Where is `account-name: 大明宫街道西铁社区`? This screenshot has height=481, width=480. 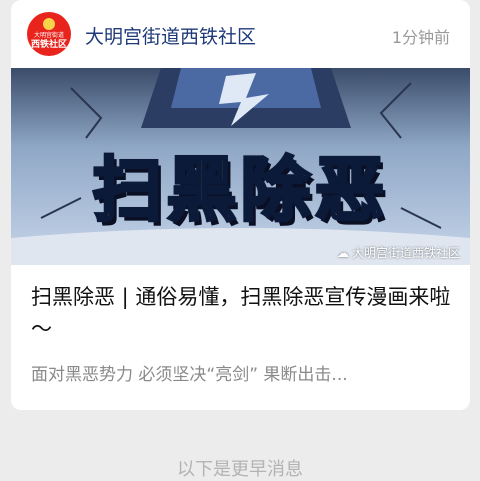 account-name: 大明宫街道西铁社区 is located at coordinates (170, 35).